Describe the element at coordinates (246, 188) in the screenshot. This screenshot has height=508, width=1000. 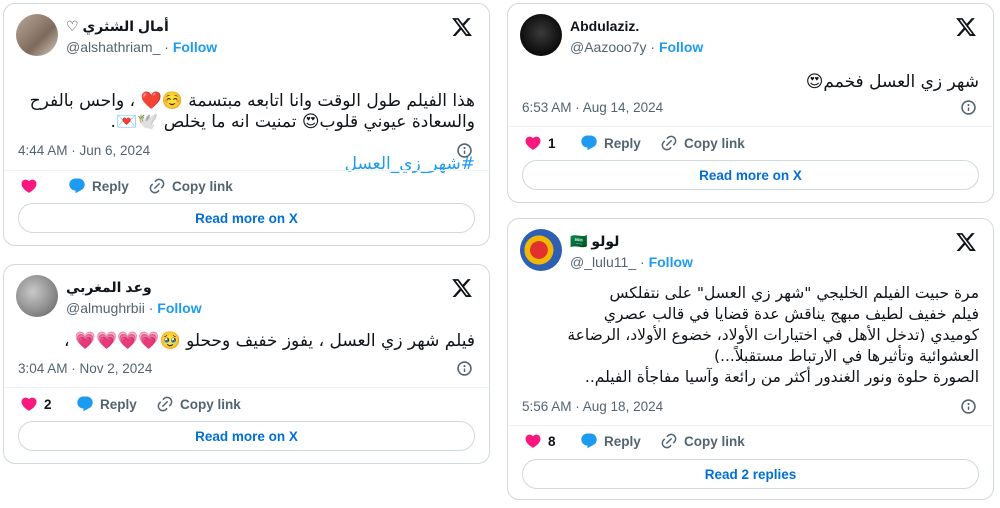
I see `action-bar: Reply Copy link` at that location.